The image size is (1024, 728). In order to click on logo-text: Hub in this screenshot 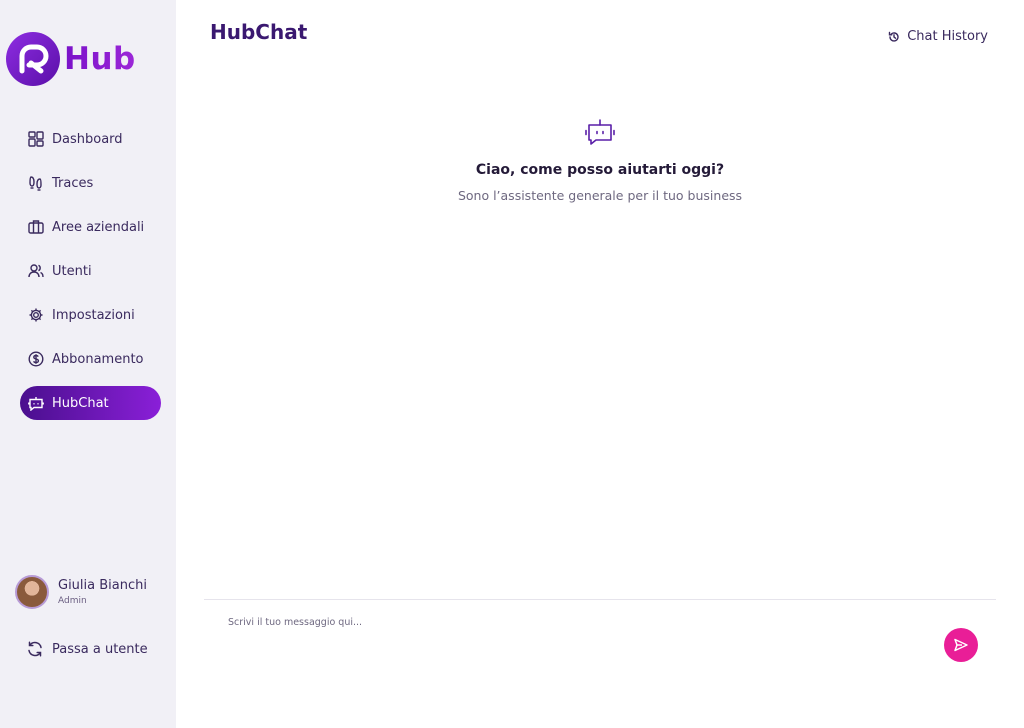, I will do `click(100, 59)`.